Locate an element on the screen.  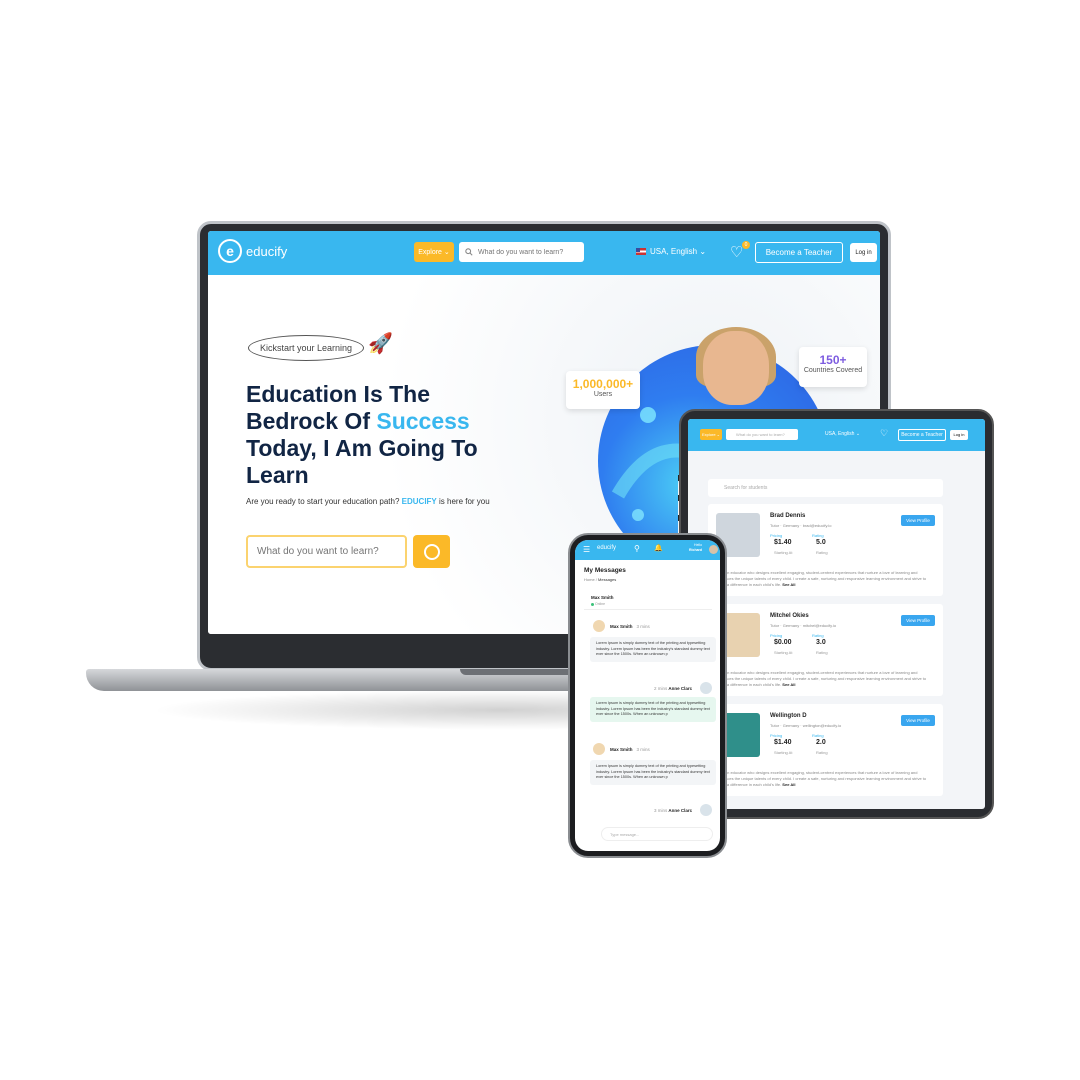
countries-stat-value: 150+ is located at coordinates (833, 360).